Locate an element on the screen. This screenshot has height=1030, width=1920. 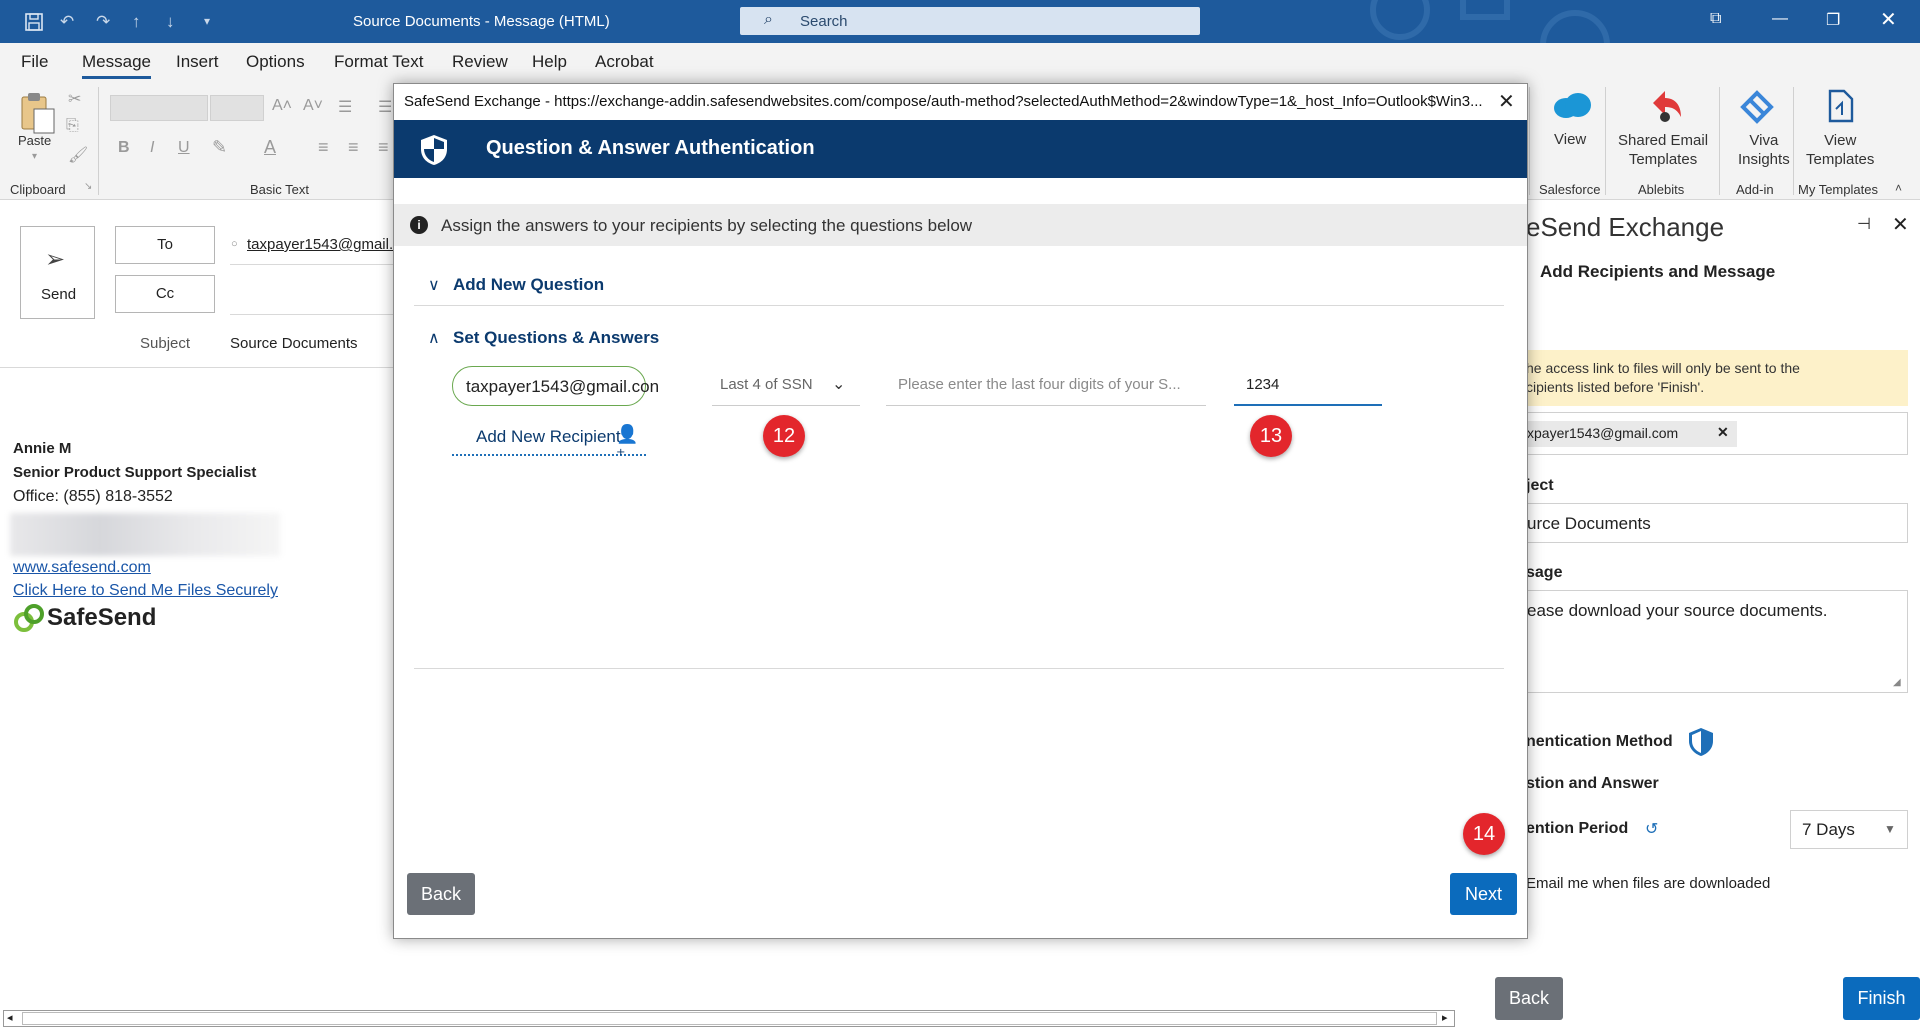
dialog-next-button: Next is located at coordinates (1483, 894).